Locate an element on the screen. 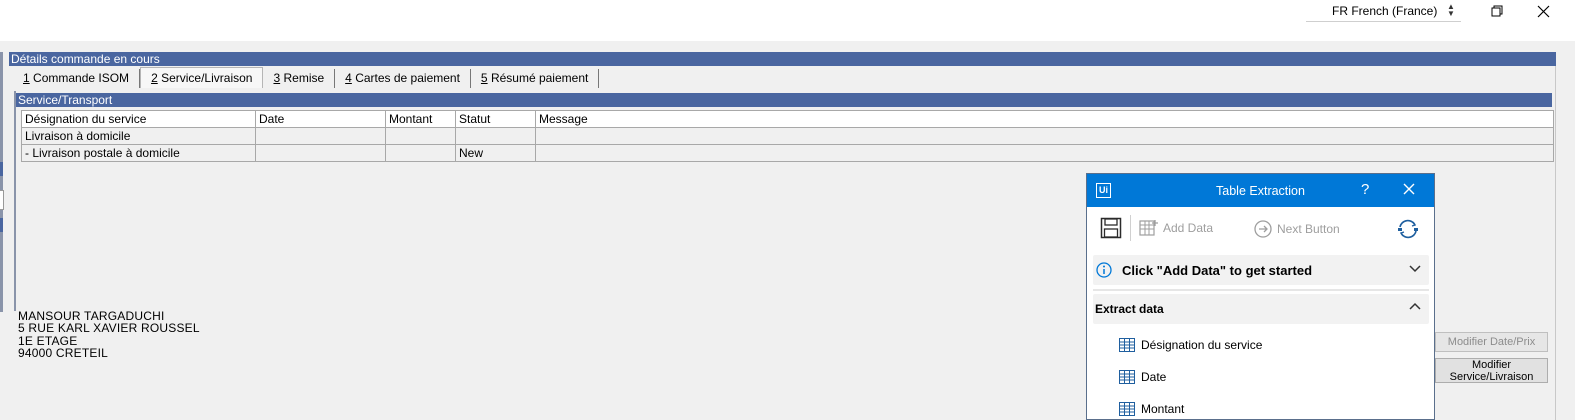  tab-mnemonic: 2 is located at coordinates (154, 78).